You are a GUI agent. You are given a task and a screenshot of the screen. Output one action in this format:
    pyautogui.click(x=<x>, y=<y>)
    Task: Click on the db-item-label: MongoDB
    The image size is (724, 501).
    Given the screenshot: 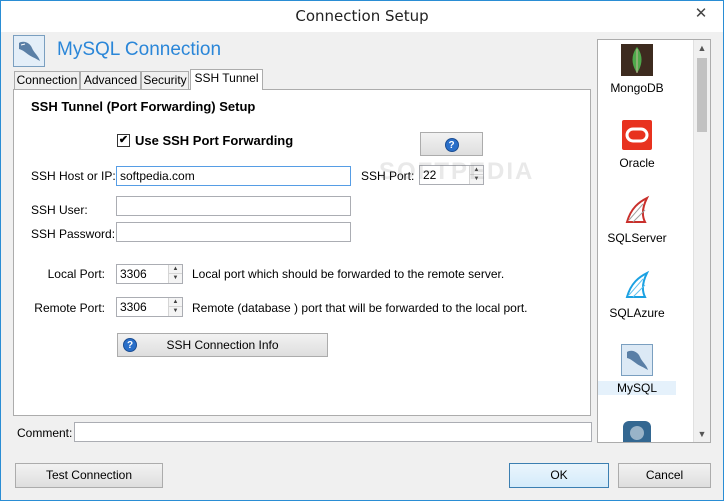 What is the action you would take?
    pyautogui.click(x=637, y=88)
    